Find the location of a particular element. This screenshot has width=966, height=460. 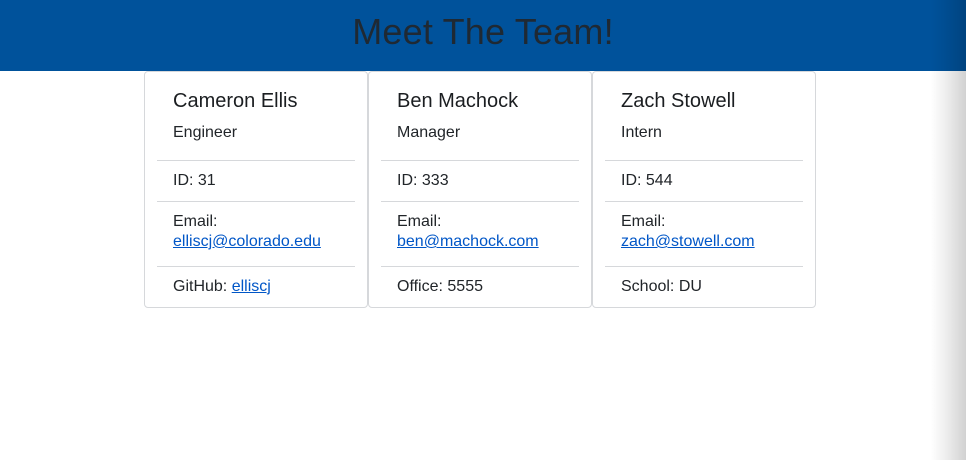

card-header: Cameron Ellis Engineer is located at coordinates (256, 107).